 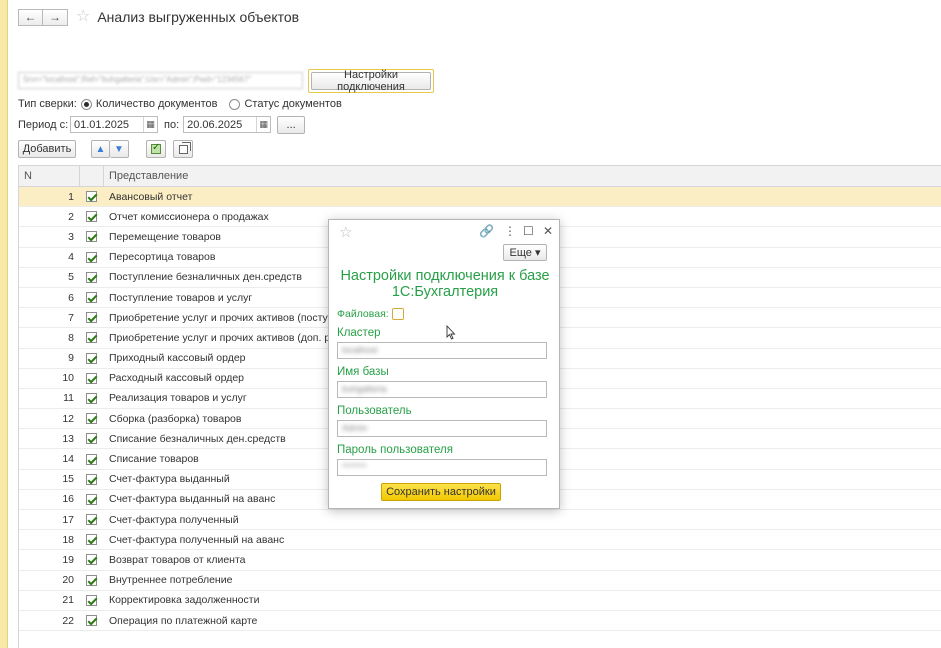 I want to click on table-toolbar: Добавить ▲ ▼, so click(x=105, y=149).